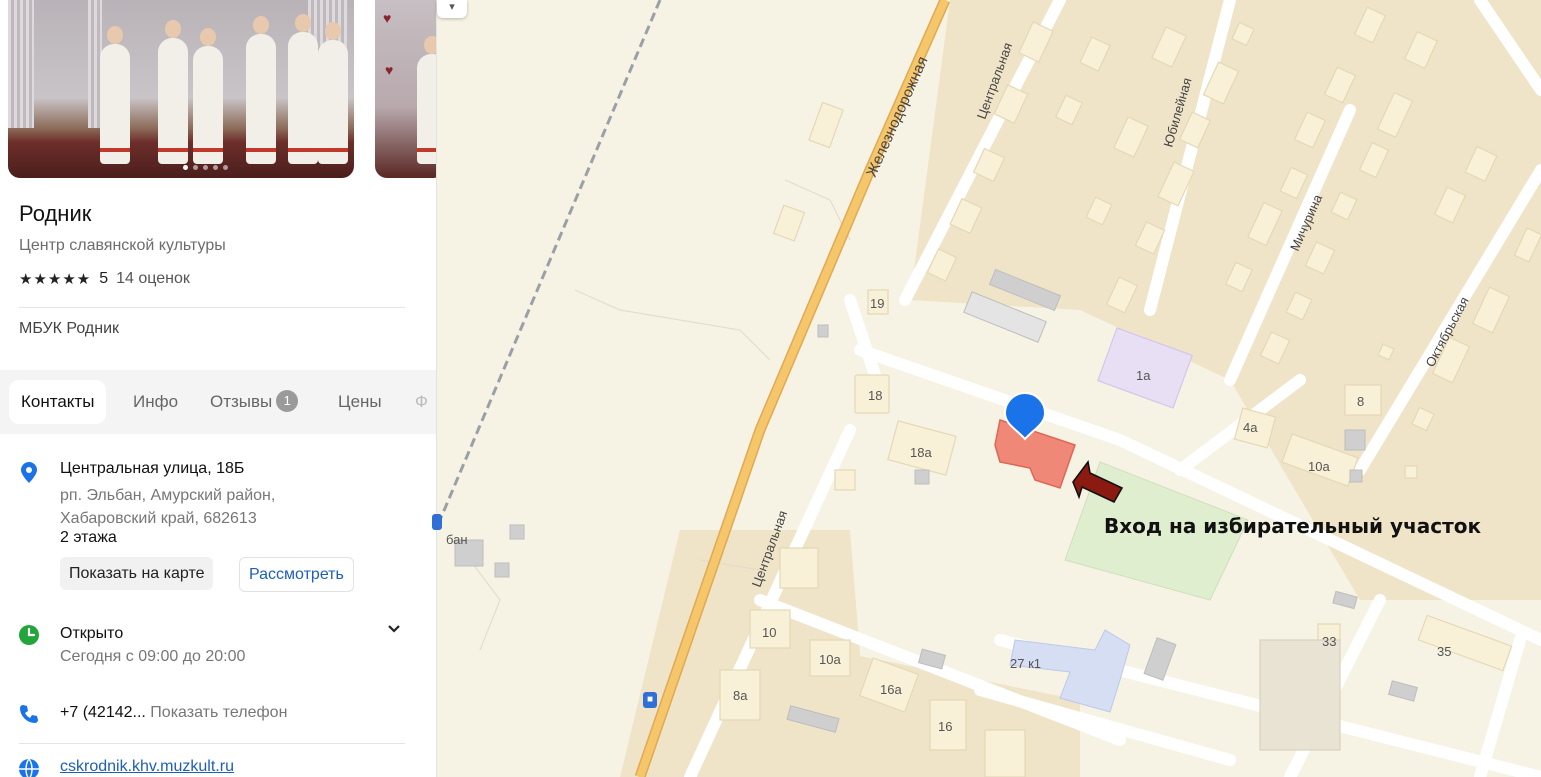 This screenshot has height=777, width=1541. What do you see at coordinates (1293, 526) in the screenshot?
I see `entrance-annotation: Вход на избирательный участок` at bounding box center [1293, 526].